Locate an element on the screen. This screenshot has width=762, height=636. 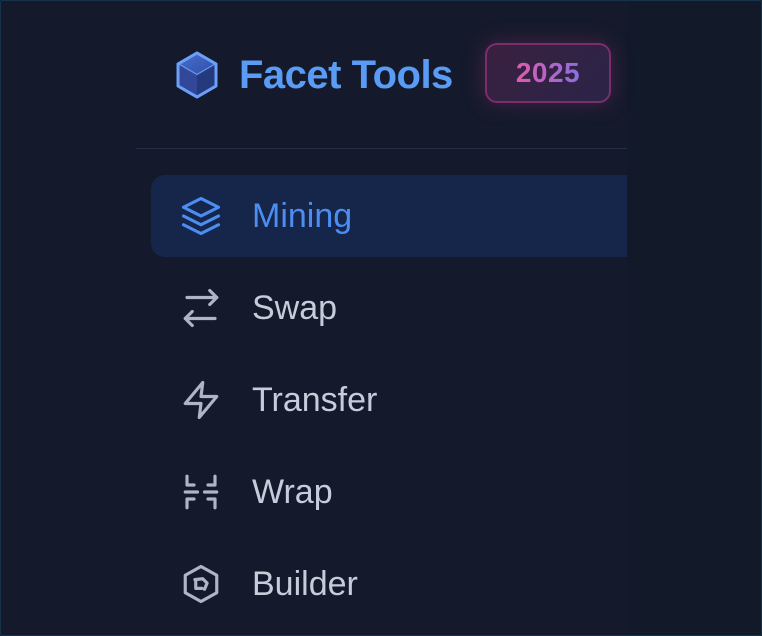
sidebar-item-builder: Builder is located at coordinates (389, 584).